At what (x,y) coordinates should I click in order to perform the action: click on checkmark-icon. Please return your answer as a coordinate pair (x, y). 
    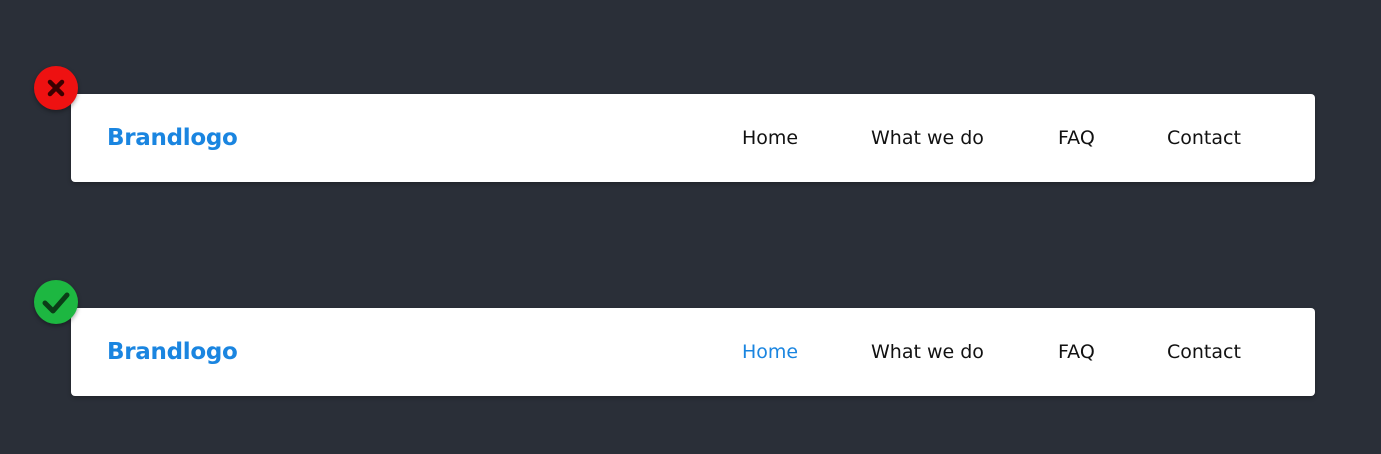
    Looking at the image, I should click on (56, 302).